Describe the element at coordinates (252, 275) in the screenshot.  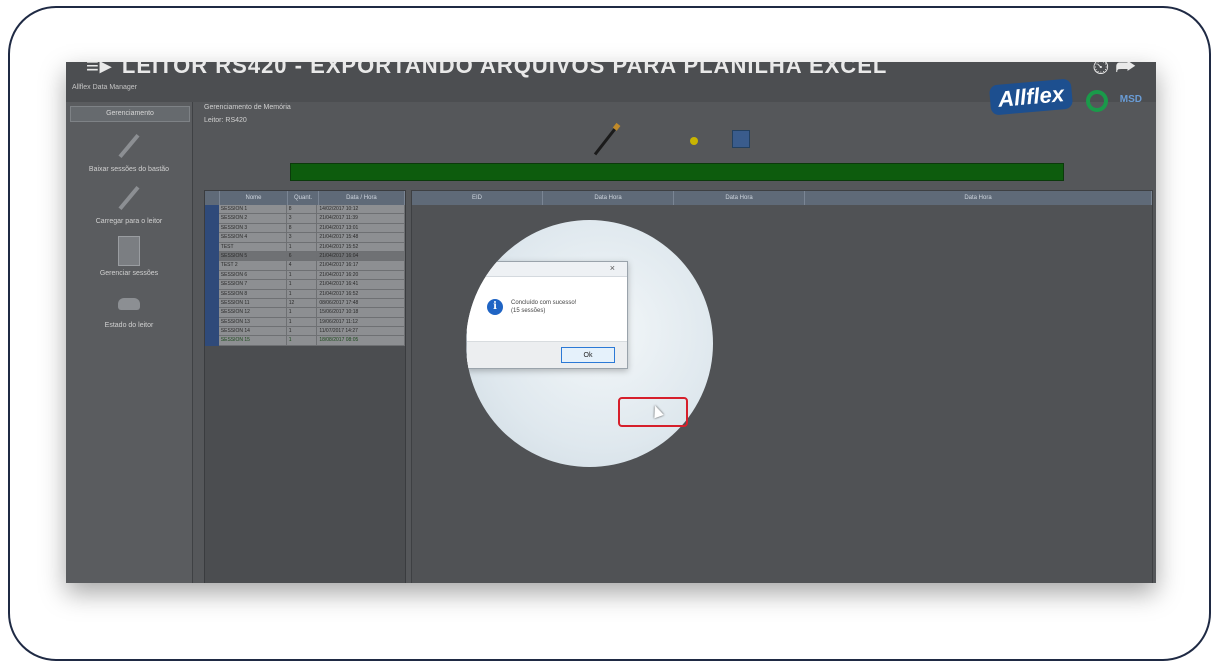
I see `table-cell: SESSION 6` at that location.